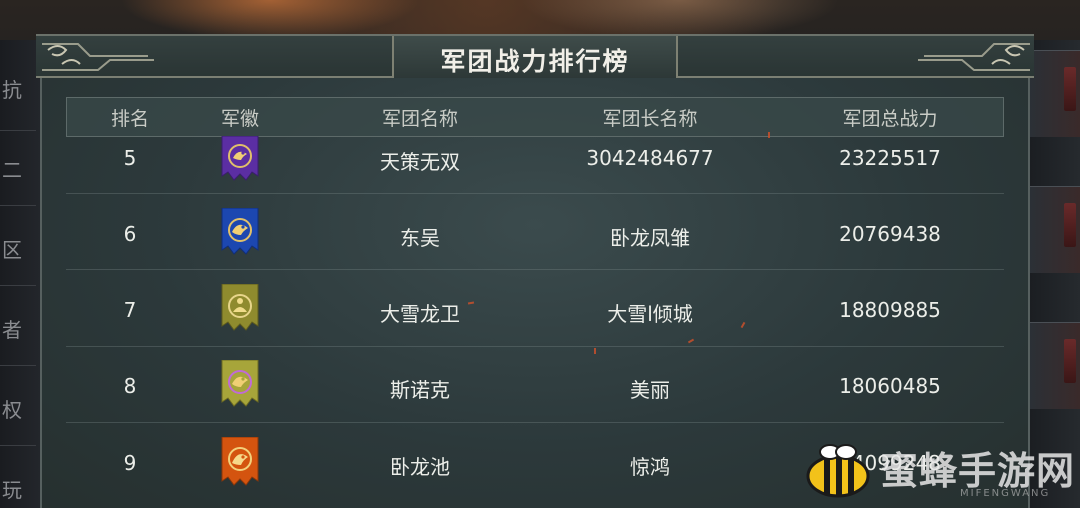  What do you see at coordinates (11, 88) in the screenshot?
I see `left-tab-1: 抗` at bounding box center [11, 88].